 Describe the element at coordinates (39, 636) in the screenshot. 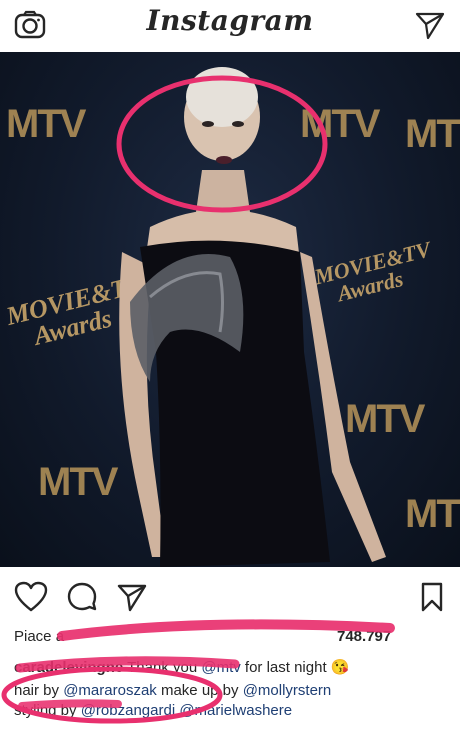

I see `likes-prefix: Piace a` at that location.